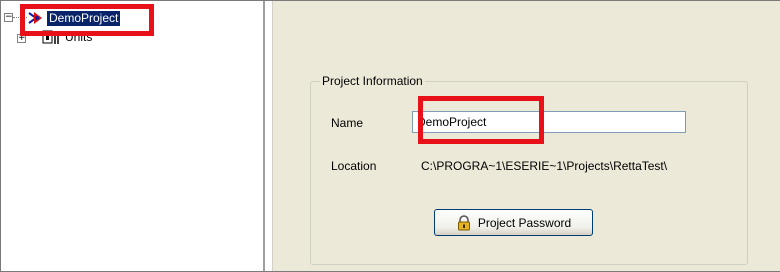  I want to click on annotation-highlight-name, so click(481, 120).